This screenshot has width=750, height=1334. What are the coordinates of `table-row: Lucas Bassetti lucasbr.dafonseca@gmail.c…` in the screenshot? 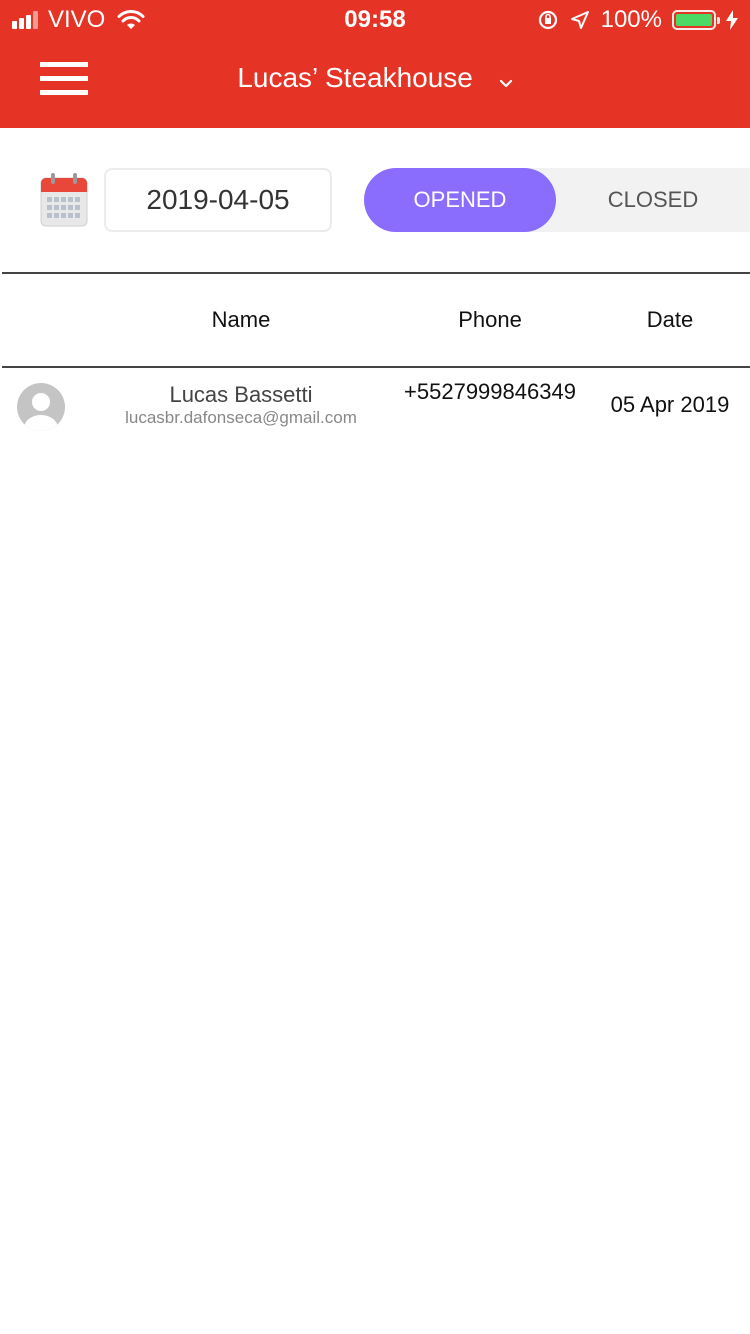 It's located at (375, 408).